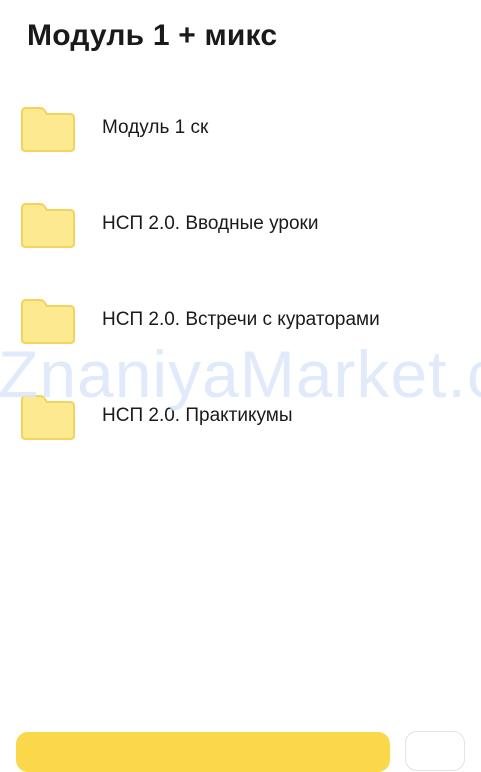 The height and width of the screenshot is (772, 481). Describe the element at coordinates (152, 35) in the screenshot. I see `page-title: Модуль 1 + микс` at that location.